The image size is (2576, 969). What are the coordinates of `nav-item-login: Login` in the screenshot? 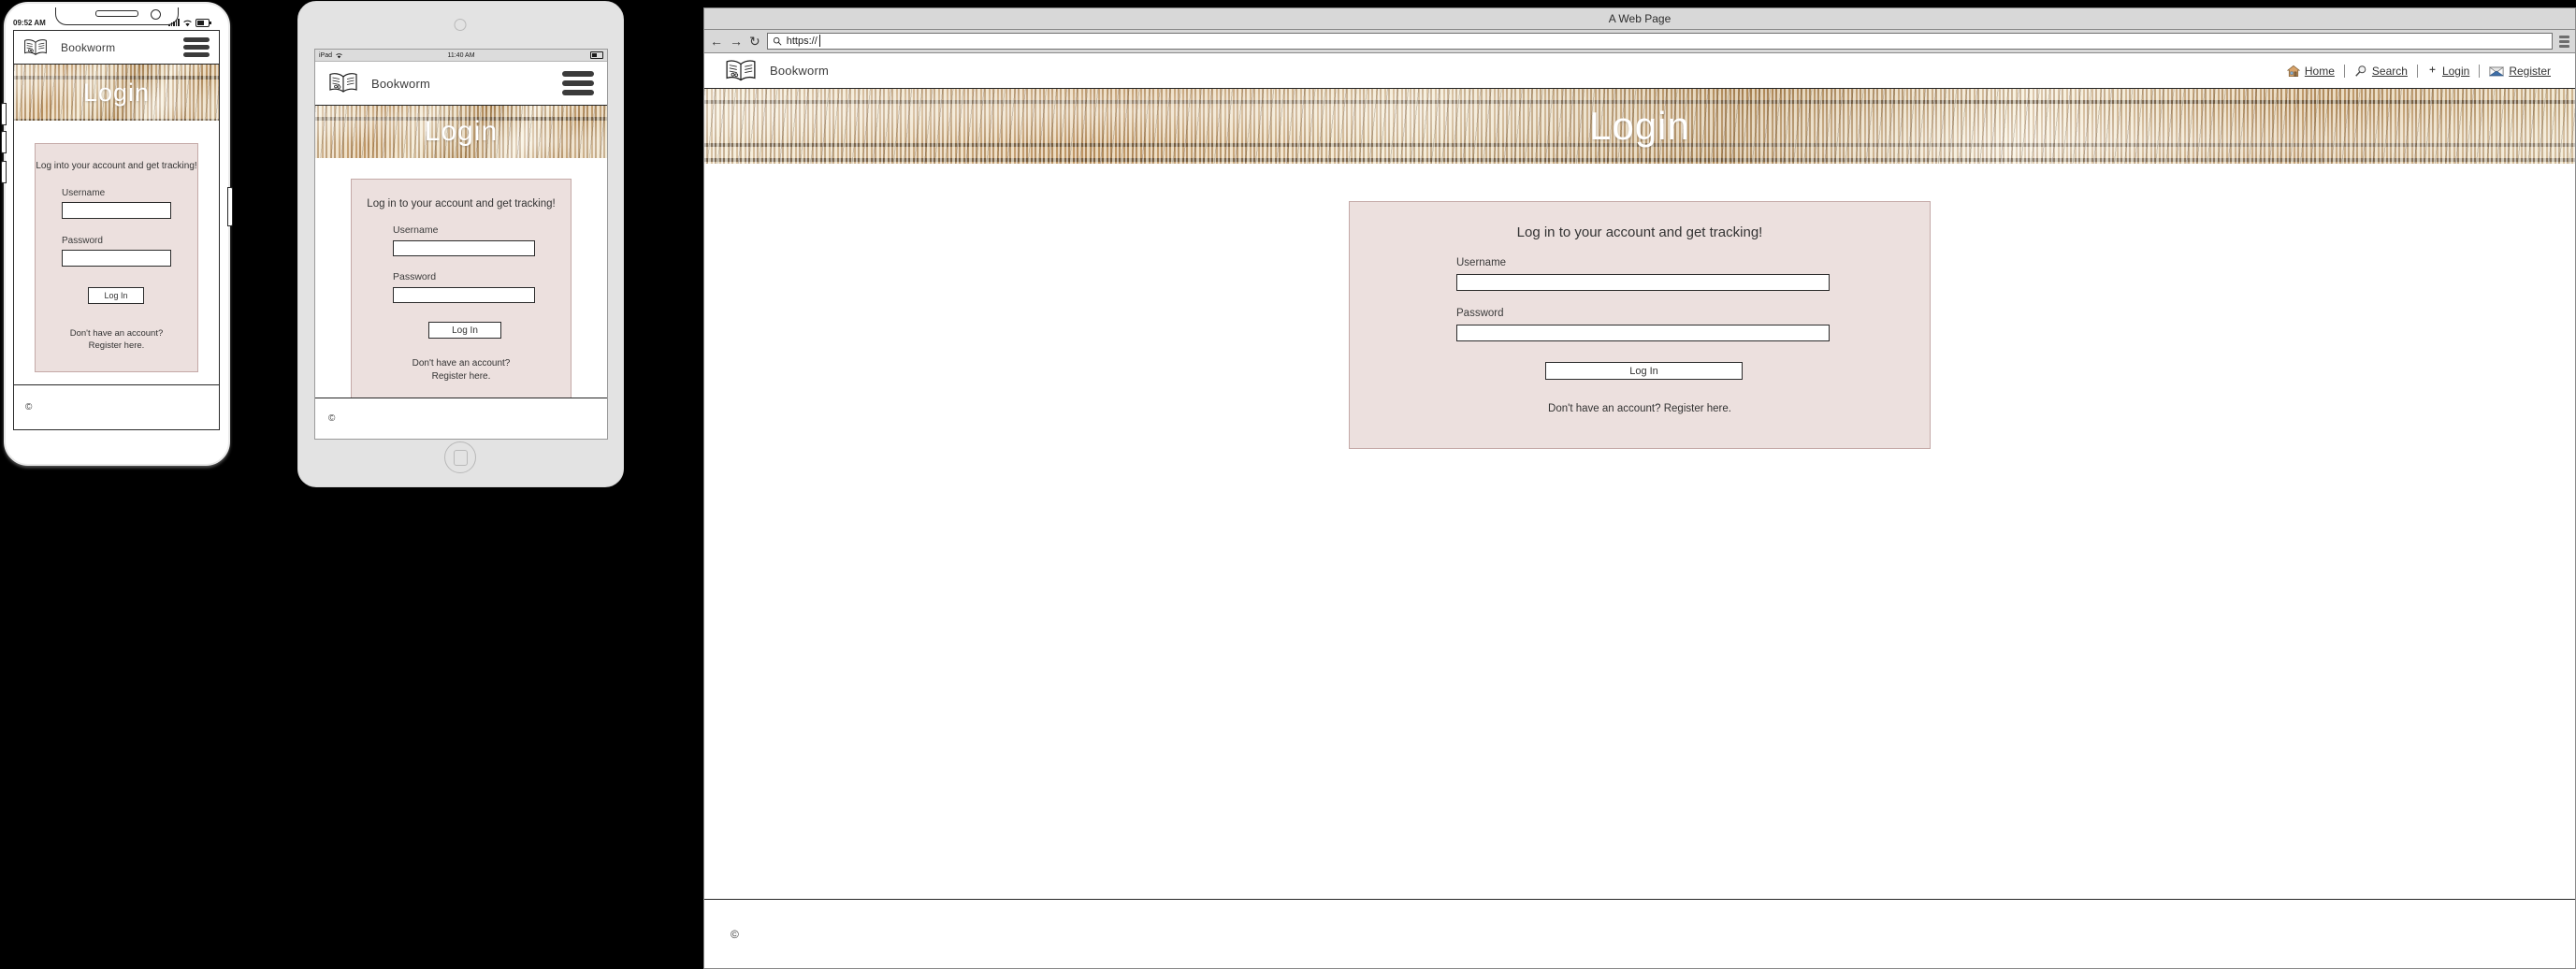 It's located at (2449, 71).